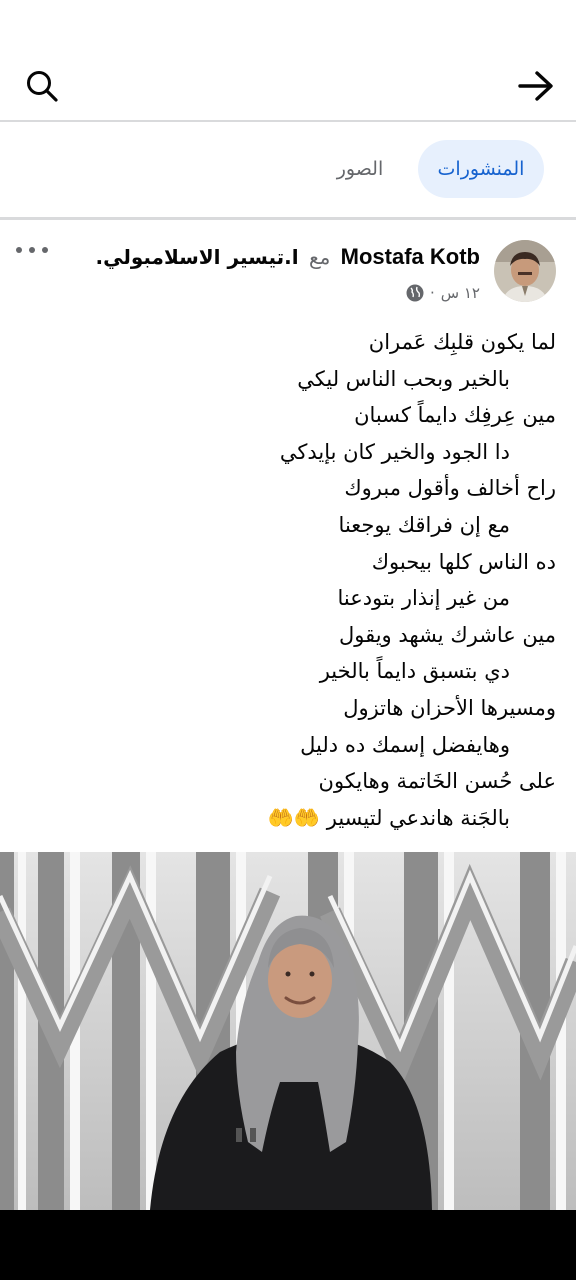 The width and height of the screenshot is (576, 1280). Describe the element at coordinates (462, 342) in the screenshot. I see `poem-line: لما يكون قلبِك عَمران` at that location.